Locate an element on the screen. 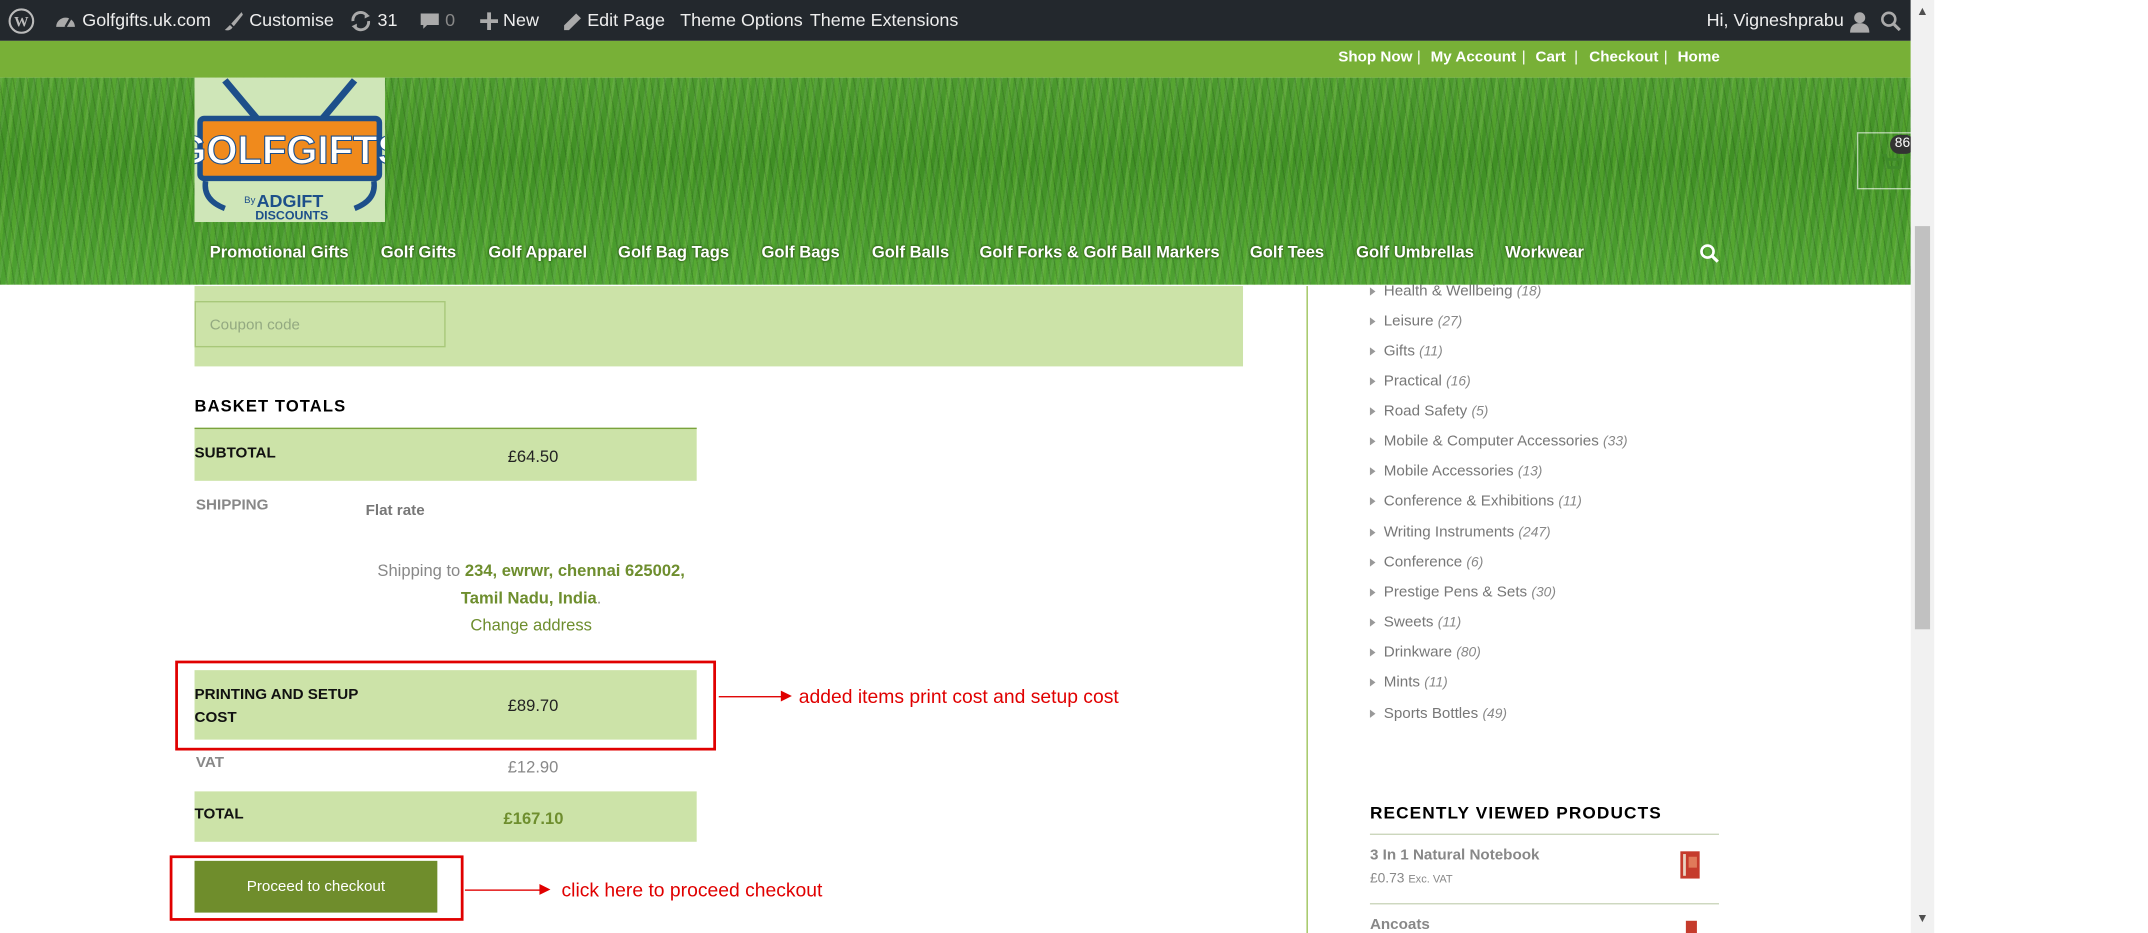 This screenshot has height=933, width=2148. scroll-up-arrow: ▲ is located at coordinates (1922, 11).